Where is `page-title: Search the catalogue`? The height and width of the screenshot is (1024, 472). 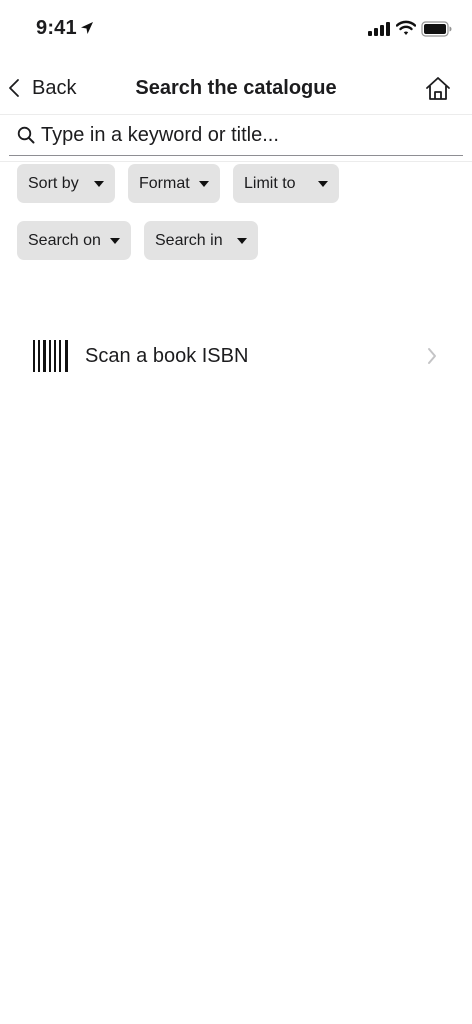
page-title: Search the catalogue is located at coordinates (236, 88).